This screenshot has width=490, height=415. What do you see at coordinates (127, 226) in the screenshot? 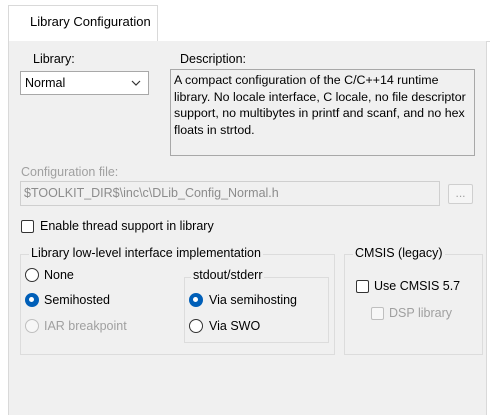
I see `thread-support-label: Enable thread support in library` at bounding box center [127, 226].